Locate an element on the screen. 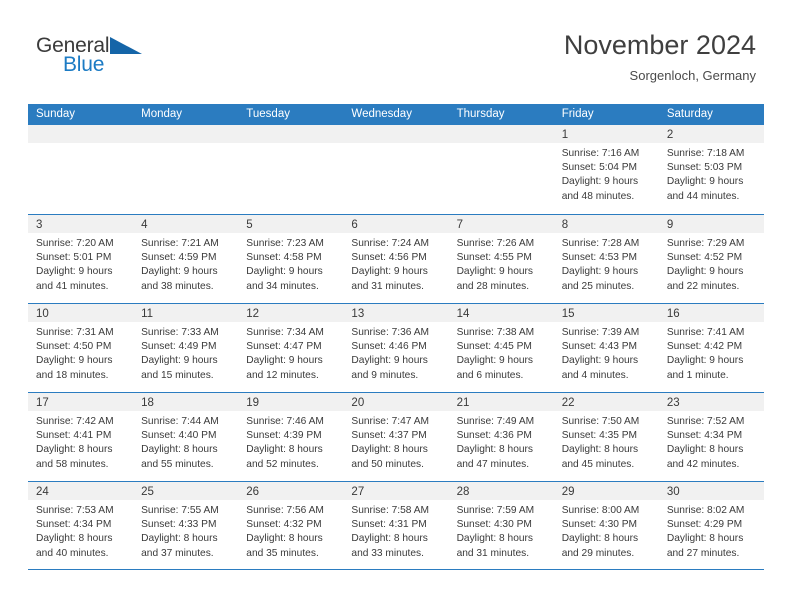  day-number-band: 24 is located at coordinates (81, 491).